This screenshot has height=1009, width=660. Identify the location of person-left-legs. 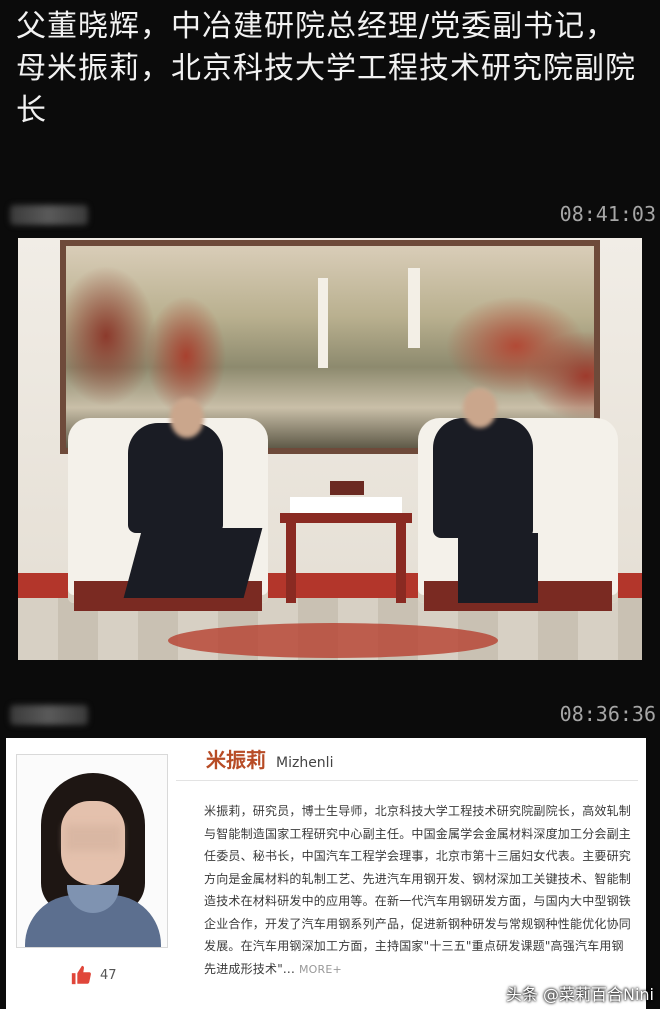
(193, 563).